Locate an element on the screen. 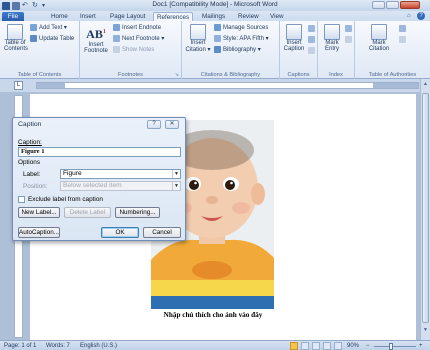 This screenshot has width=430, height=350. label-dropdown: Figure ▼ is located at coordinates (120, 174).